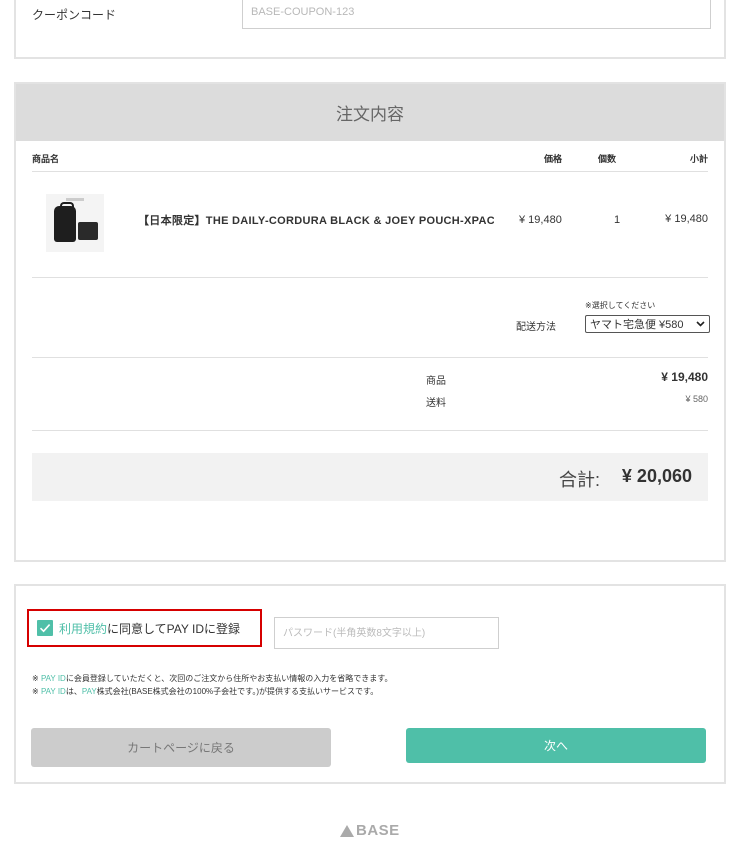  I want to click on shipping-method-select: ヤマト宅急便 ¥580, so click(647, 324).